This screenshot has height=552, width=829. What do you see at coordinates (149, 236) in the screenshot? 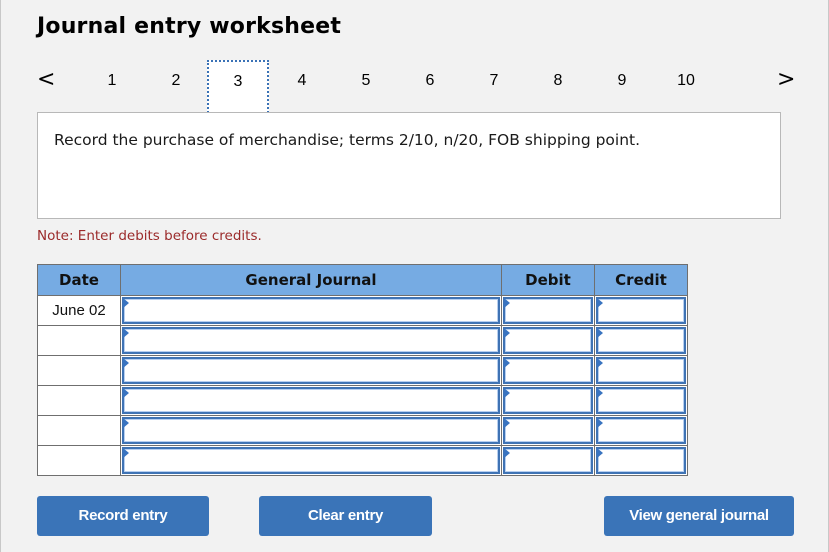
I see `note-text: Note: Enter debits before credits.` at bounding box center [149, 236].